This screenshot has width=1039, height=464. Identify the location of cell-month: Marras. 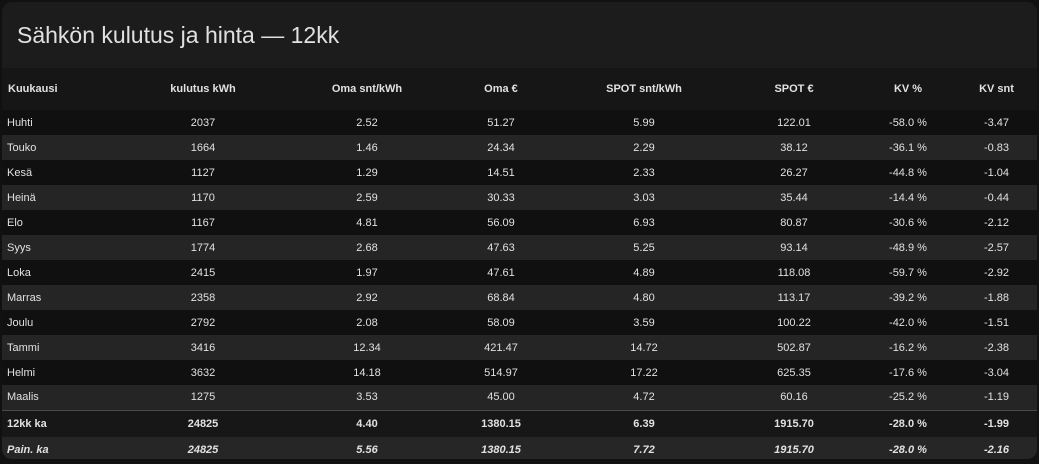
(24, 297).